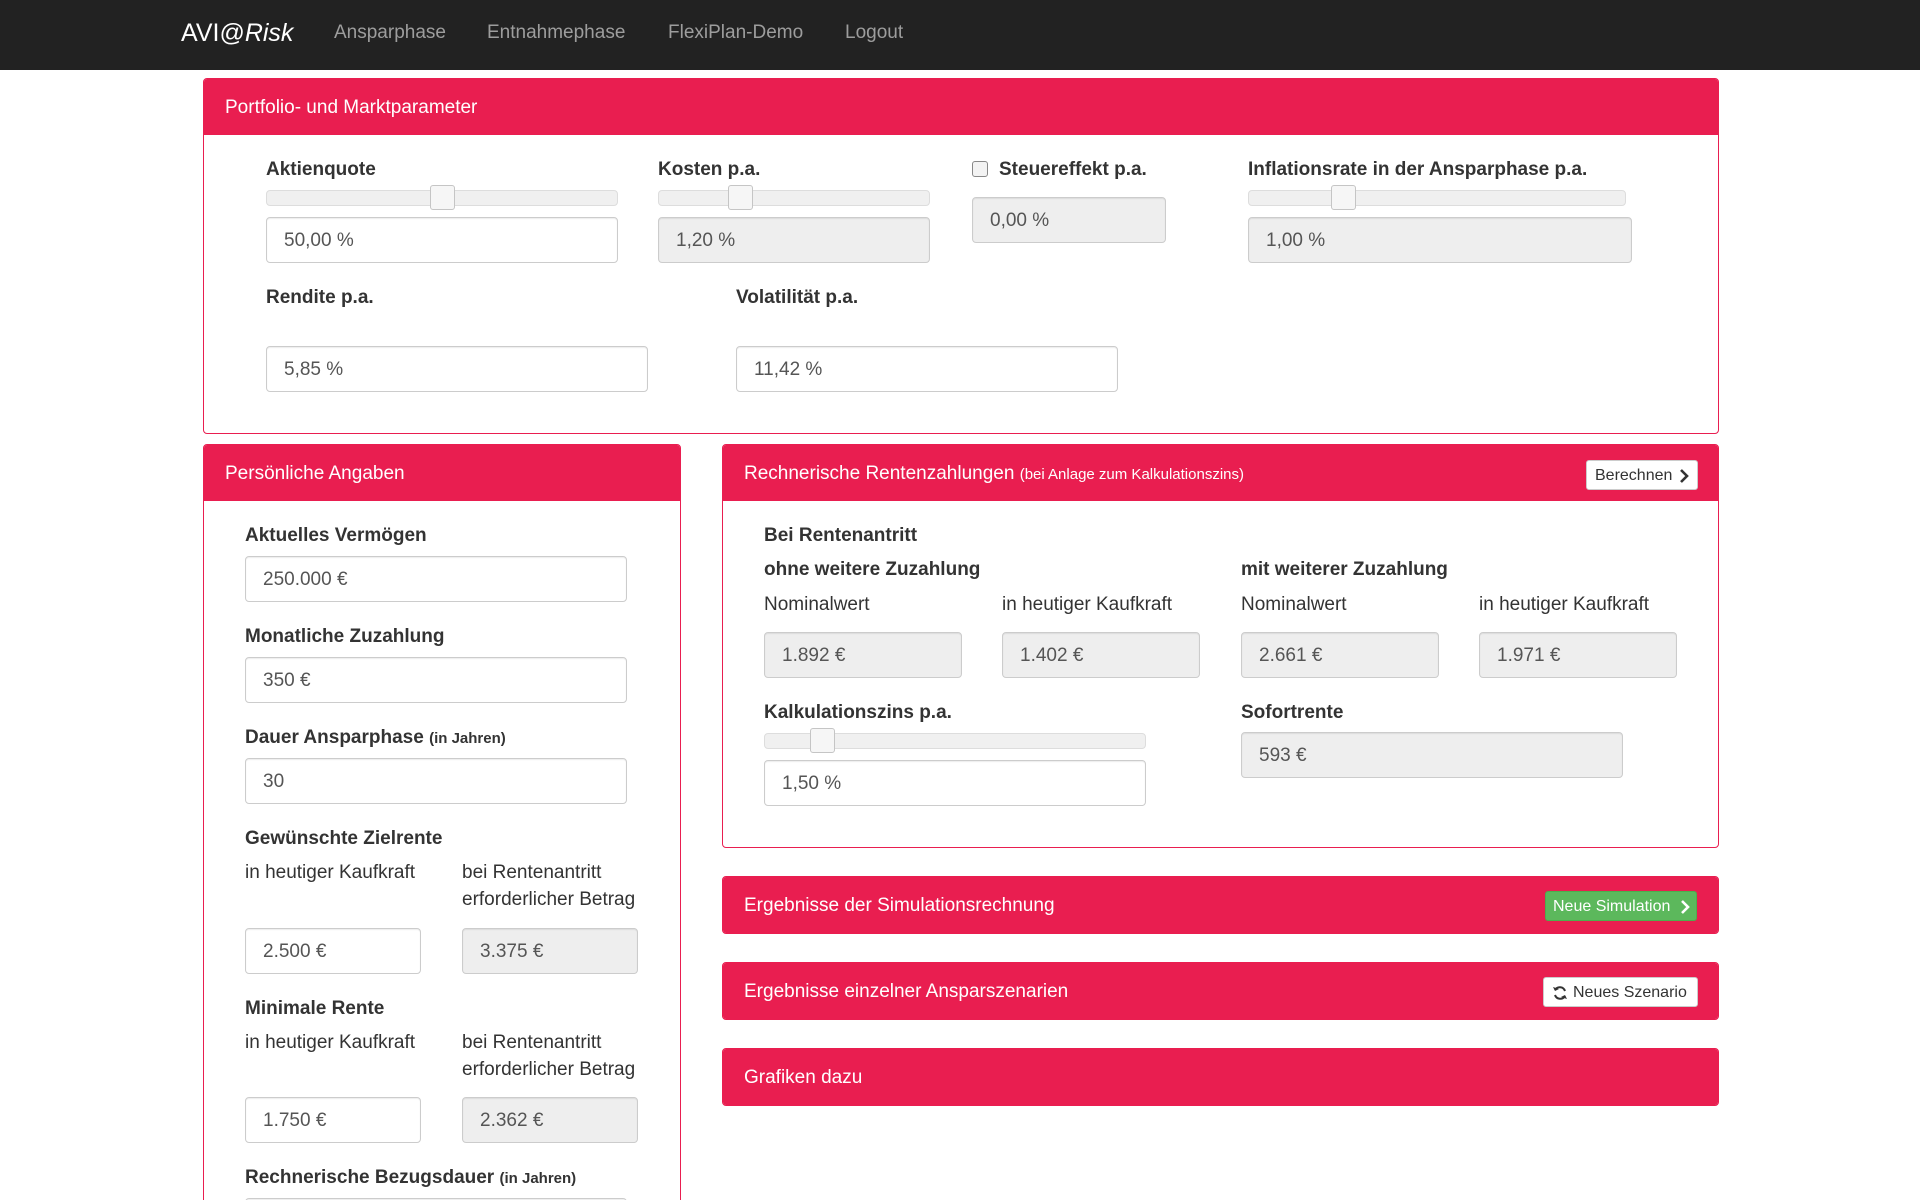  What do you see at coordinates (740, 197) in the screenshot?
I see `kosten-slider-handle` at bounding box center [740, 197].